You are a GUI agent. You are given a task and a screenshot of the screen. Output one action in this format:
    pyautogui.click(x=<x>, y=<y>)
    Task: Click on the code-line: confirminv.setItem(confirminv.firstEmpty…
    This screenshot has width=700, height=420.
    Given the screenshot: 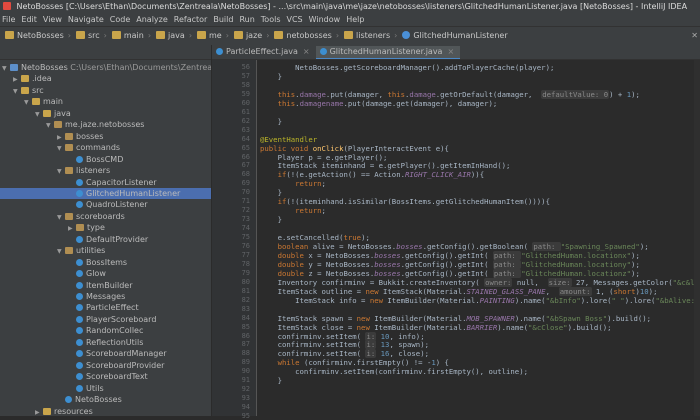 What is the action you would take?
    pyautogui.click(x=394, y=372)
    